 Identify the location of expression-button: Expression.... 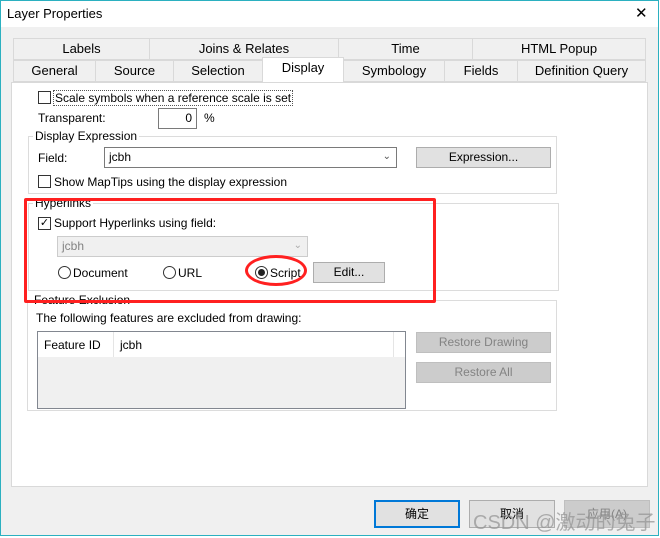
(483, 157).